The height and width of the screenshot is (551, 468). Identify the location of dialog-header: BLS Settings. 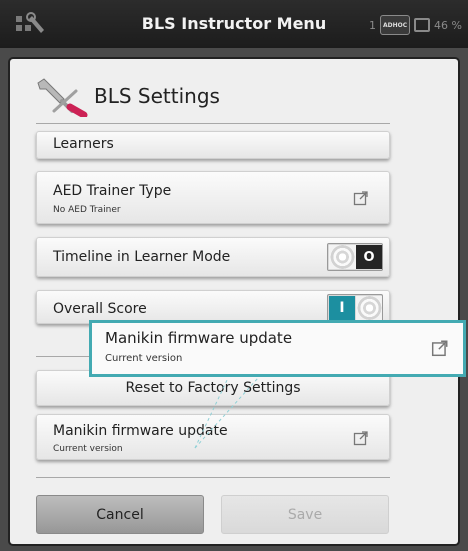
(234, 95).